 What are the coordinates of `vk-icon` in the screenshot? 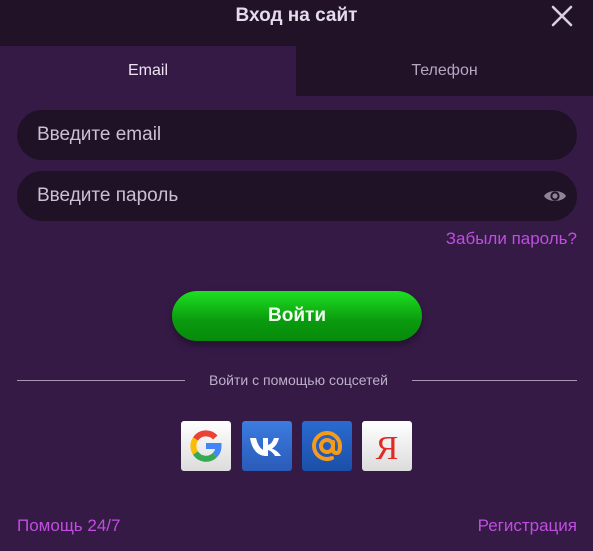 It's located at (265, 447).